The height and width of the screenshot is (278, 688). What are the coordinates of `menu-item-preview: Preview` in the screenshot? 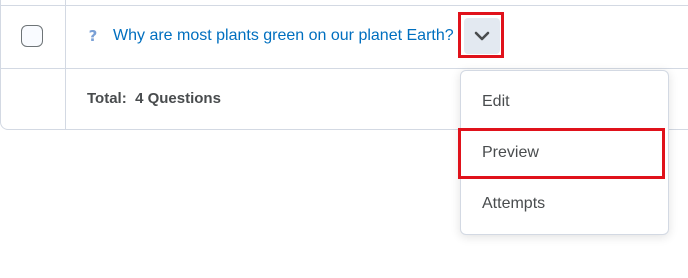 It's located at (510, 153).